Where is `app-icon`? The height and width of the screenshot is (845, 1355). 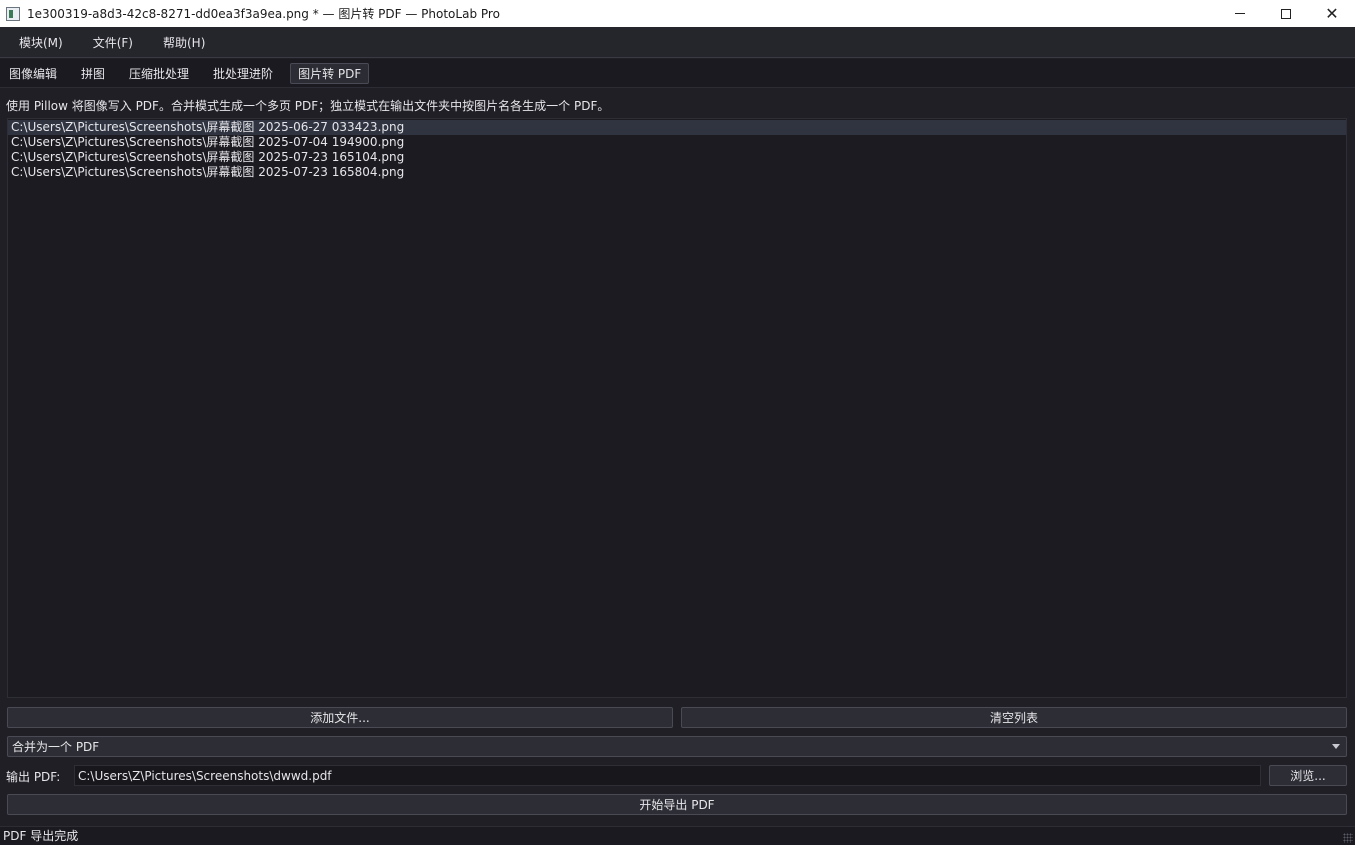
app-icon is located at coordinates (13, 13).